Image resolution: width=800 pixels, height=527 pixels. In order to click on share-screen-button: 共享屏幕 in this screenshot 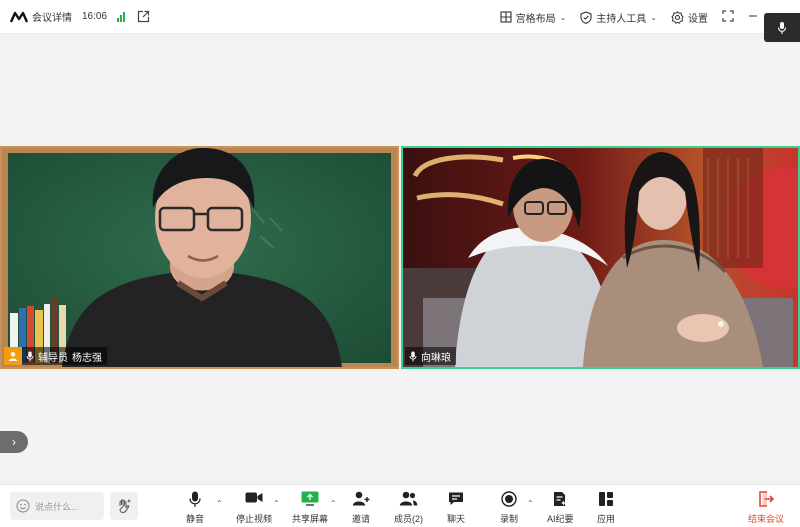, I will do `click(310, 508)`.